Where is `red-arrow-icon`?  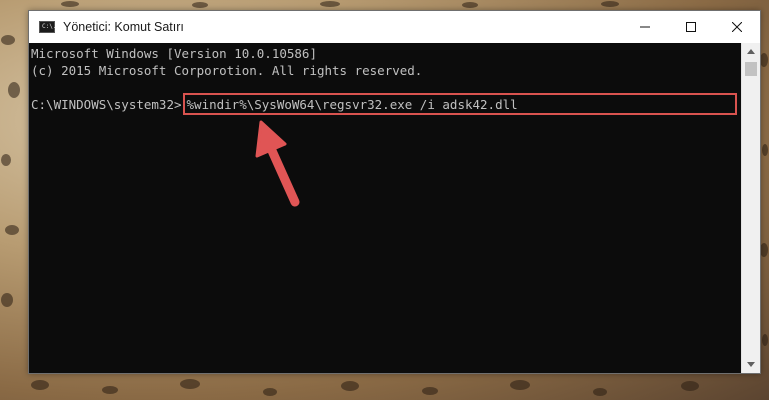 red-arrow-icon is located at coordinates (277, 163).